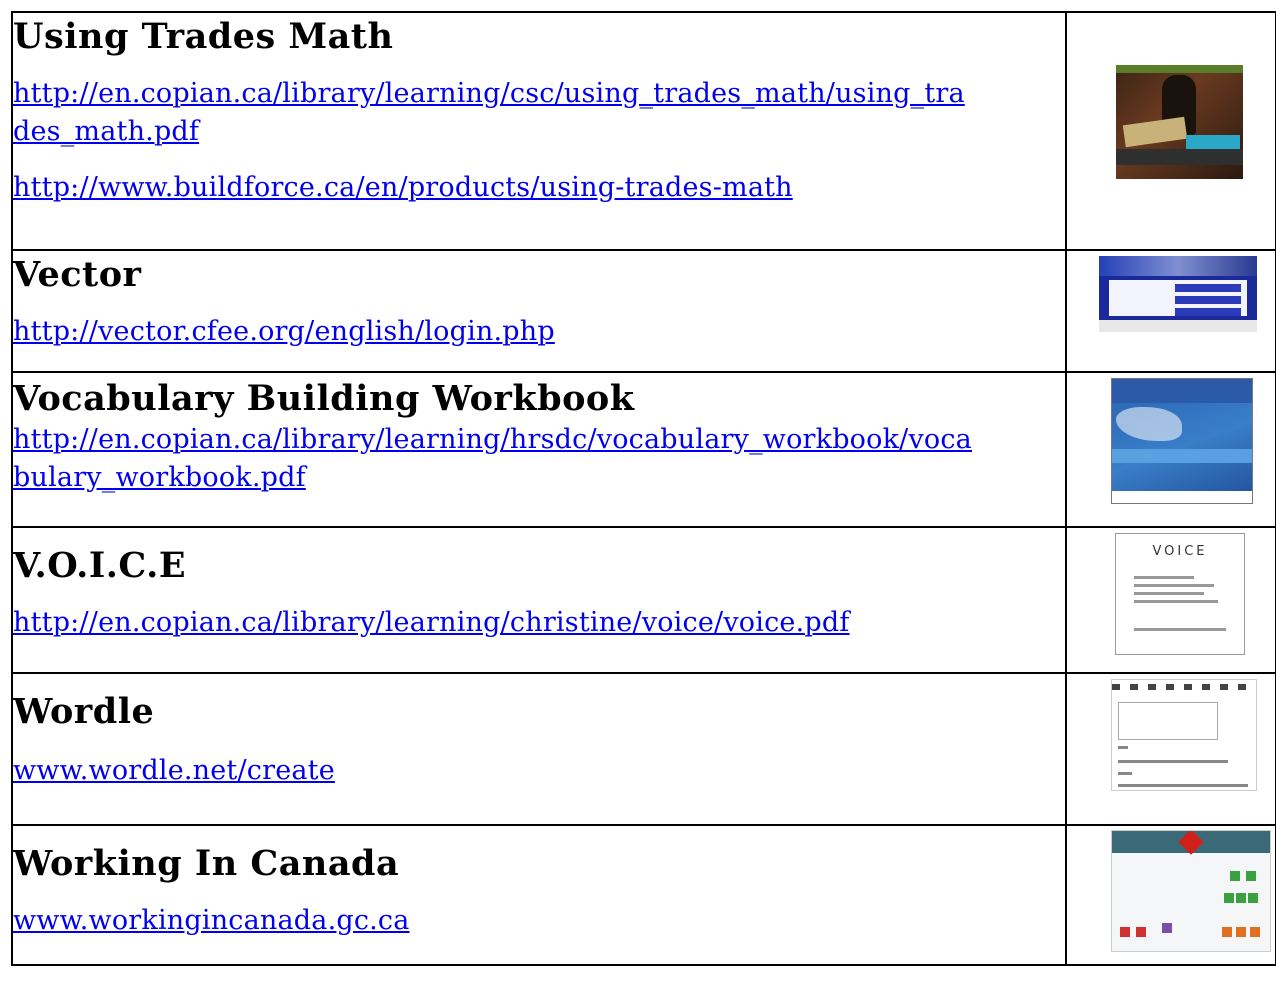 This screenshot has height=995, width=1276. I want to click on cover-title: VOICE, so click(1180, 551).